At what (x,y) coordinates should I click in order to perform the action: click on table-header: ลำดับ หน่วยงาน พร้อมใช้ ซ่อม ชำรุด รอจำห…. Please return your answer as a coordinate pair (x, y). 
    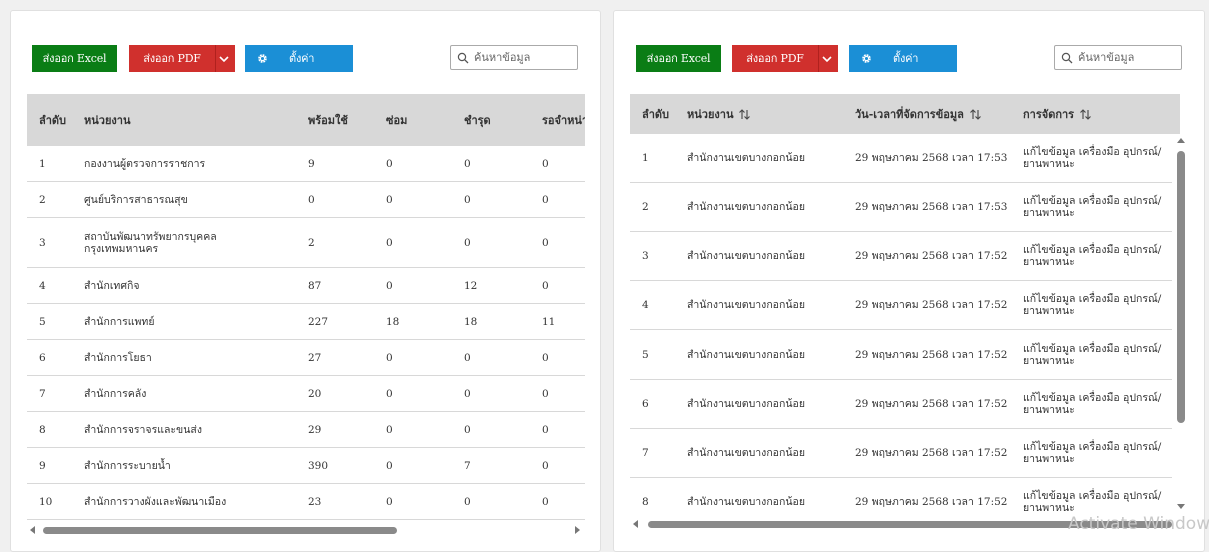
    Looking at the image, I should click on (306, 120).